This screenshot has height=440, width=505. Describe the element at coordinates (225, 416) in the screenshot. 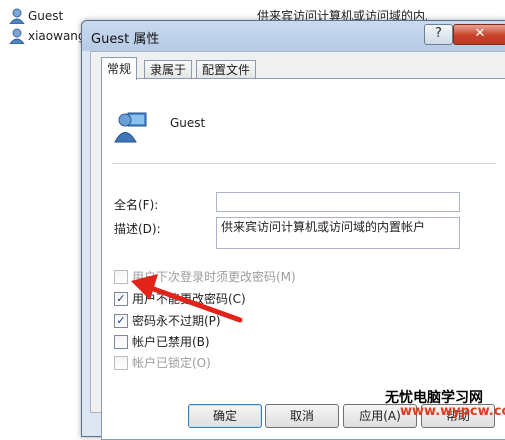

I see `ok-button: 确定` at that location.